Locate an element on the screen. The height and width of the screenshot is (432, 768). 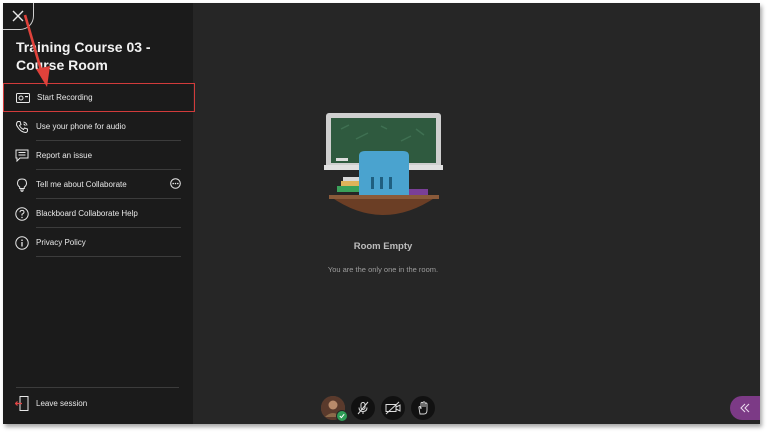
lightbulb-icon is located at coordinates (22, 184).